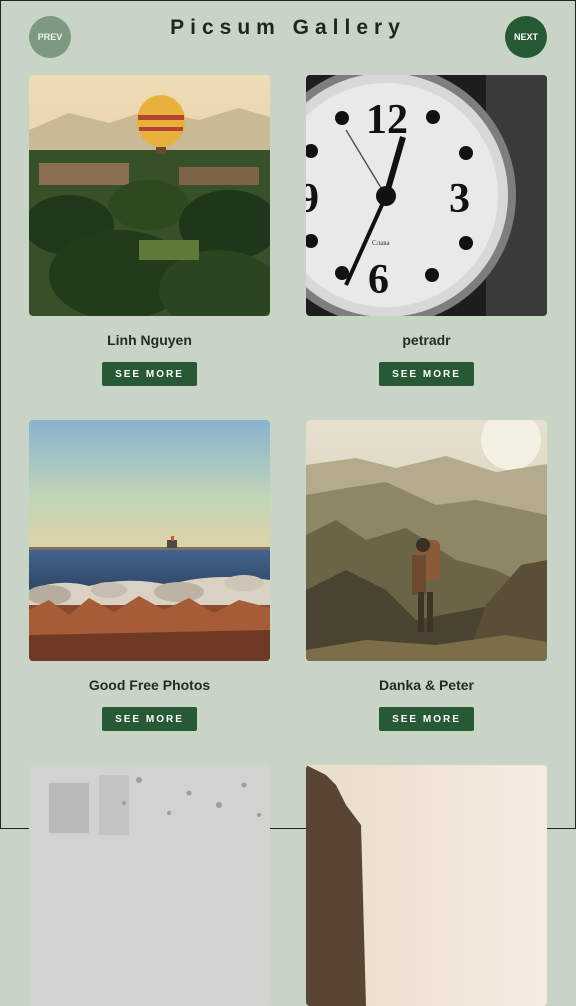 Image resolution: width=576 pixels, height=1006 pixels. Describe the element at coordinates (149, 685) in the screenshot. I see `author-name: Good Free Photos` at that location.